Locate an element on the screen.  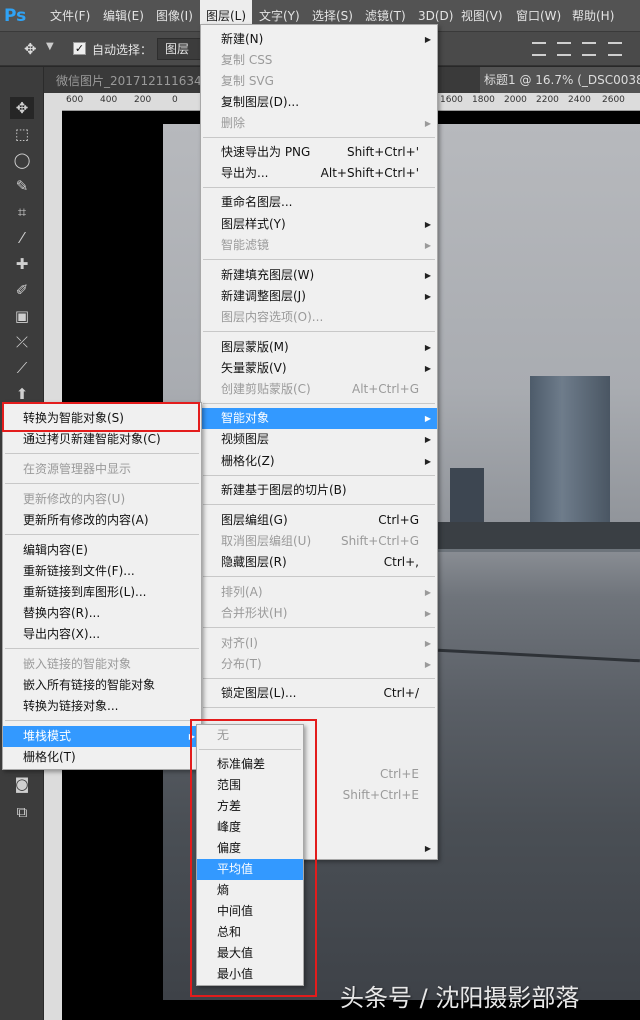
menu-item-create-clipping-mask: 创建剪贴蒙版(C) Alt+Ctrl+G is located at coordinates (319, 389).